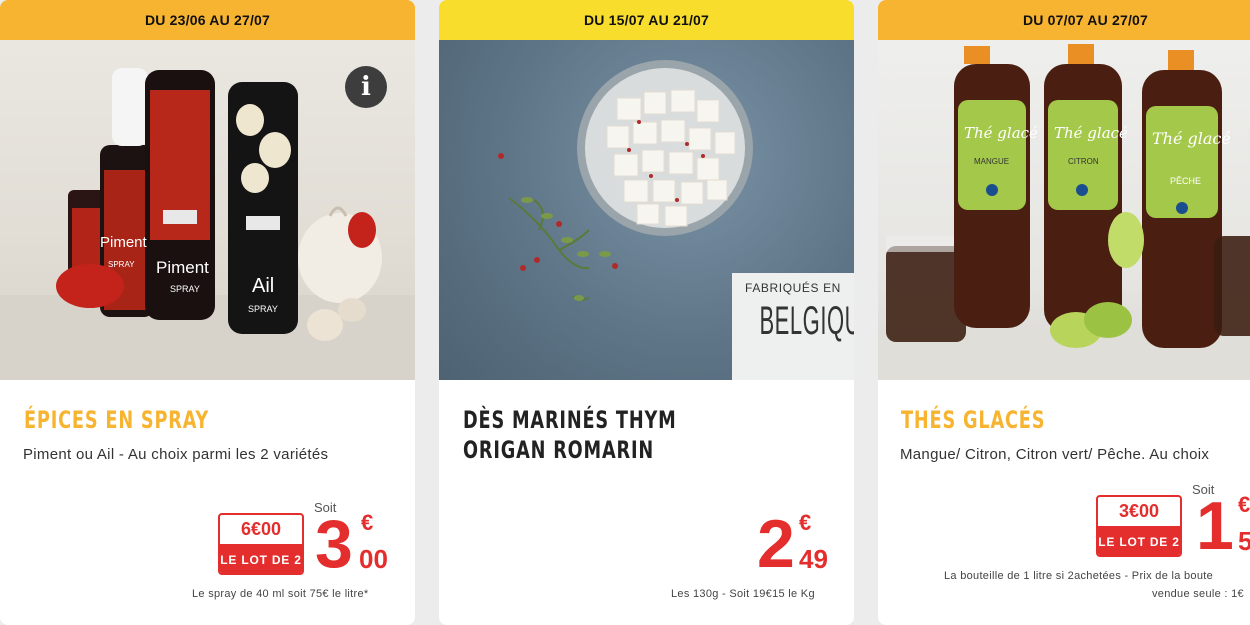 This screenshot has height=625, width=1250. I want to click on price-footnote: vendue seule : 1€, so click(1198, 594).